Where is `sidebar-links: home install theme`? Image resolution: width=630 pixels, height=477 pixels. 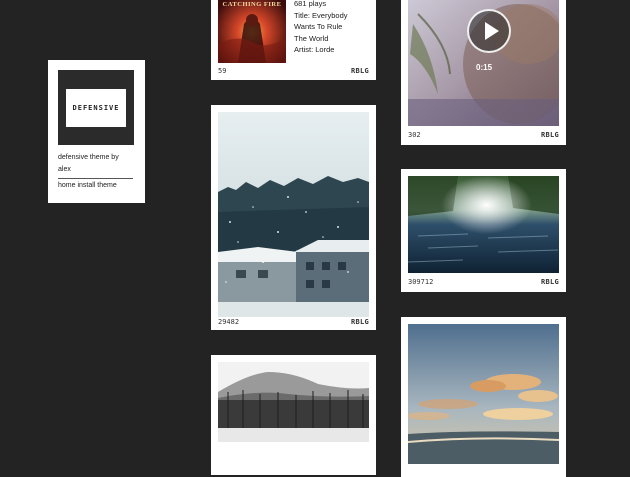
sidebar-links: home install theme is located at coordinates (87, 185).